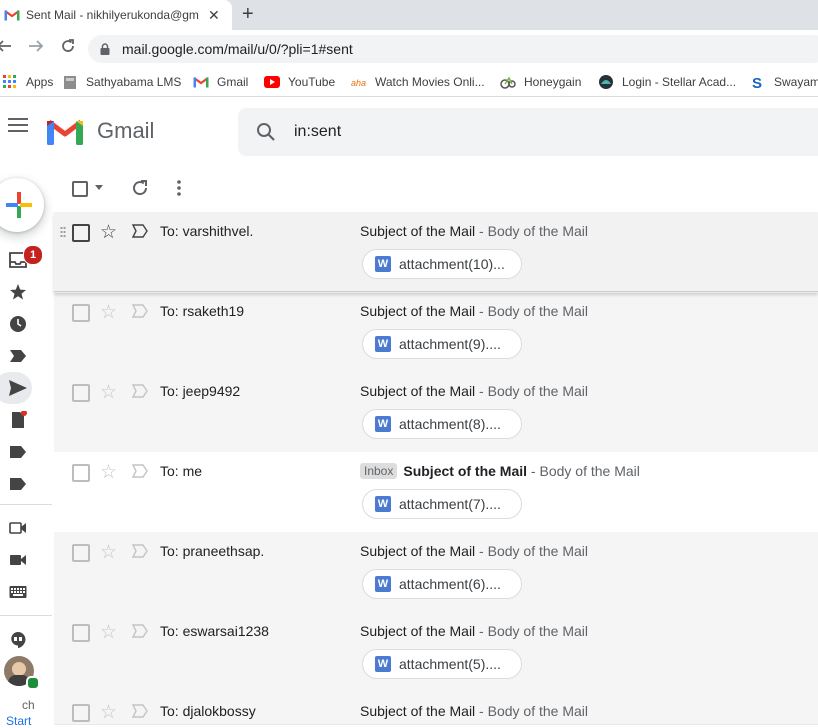 Image resolution: width=818 pixels, height=728 pixels. What do you see at coordinates (299, 82) in the screenshot?
I see `bookmark-youtube: YouTube` at bounding box center [299, 82].